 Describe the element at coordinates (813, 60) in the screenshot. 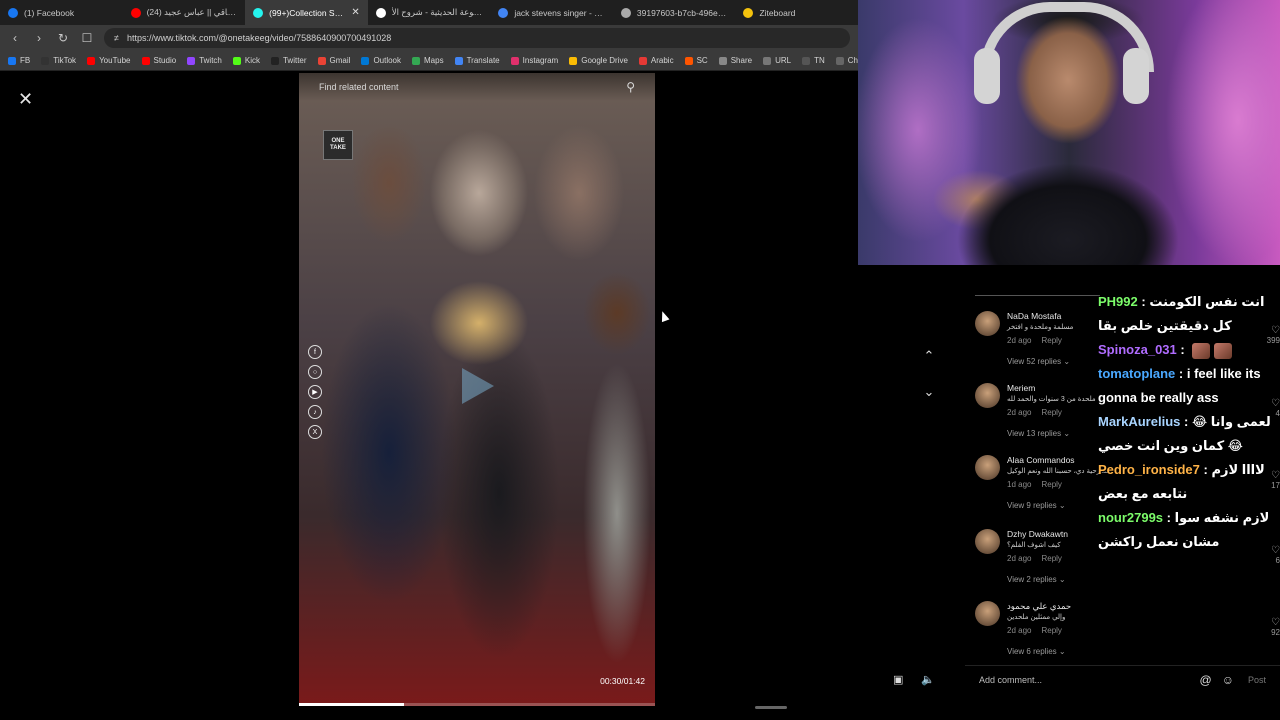

I see `bookmark-item: TN` at that location.